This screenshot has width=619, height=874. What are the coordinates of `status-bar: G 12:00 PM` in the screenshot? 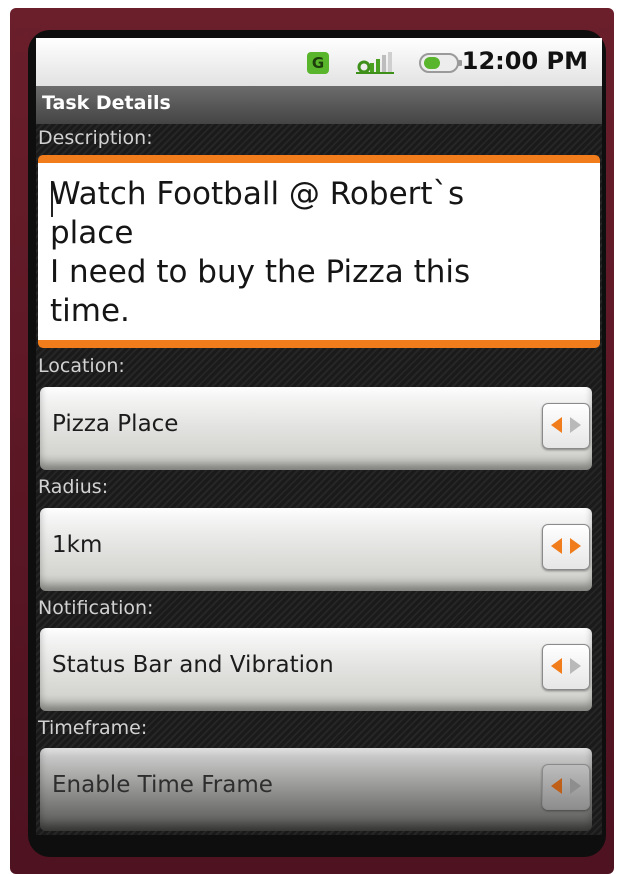 It's located at (319, 62).